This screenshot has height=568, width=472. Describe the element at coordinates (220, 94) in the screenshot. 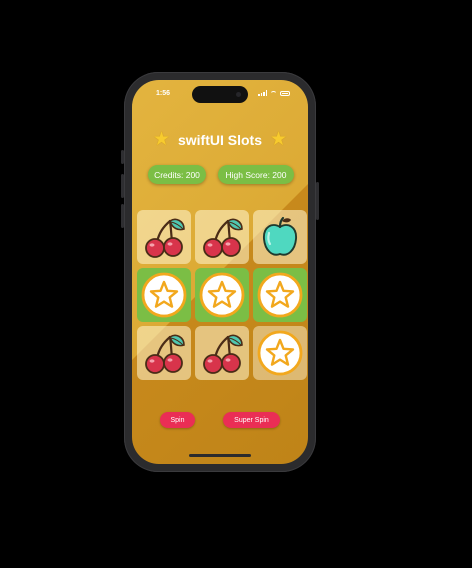

I see `dynamic-island` at that location.